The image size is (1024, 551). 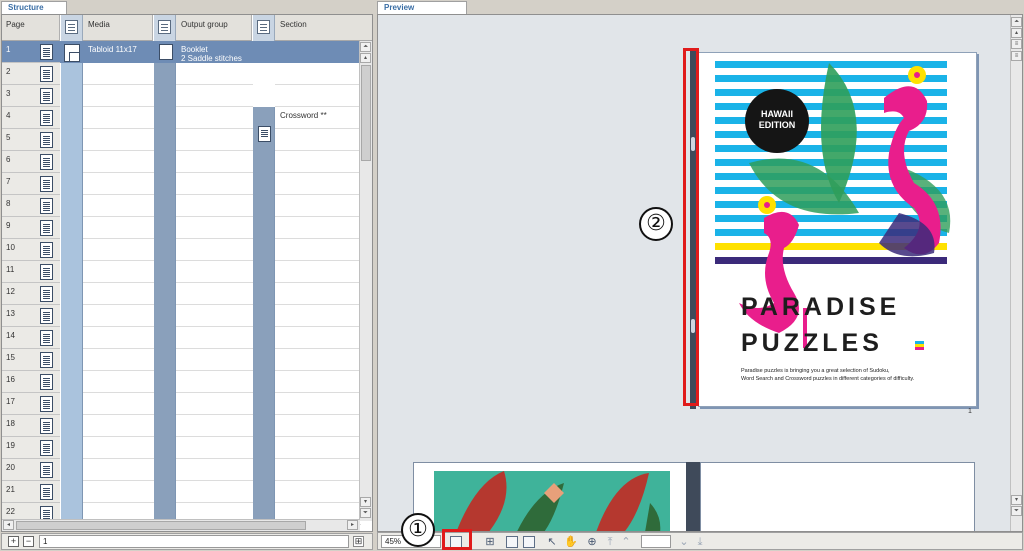 What do you see at coordinates (31, 404) in the screenshot?
I see `page-row: 17` at bounding box center [31, 404].